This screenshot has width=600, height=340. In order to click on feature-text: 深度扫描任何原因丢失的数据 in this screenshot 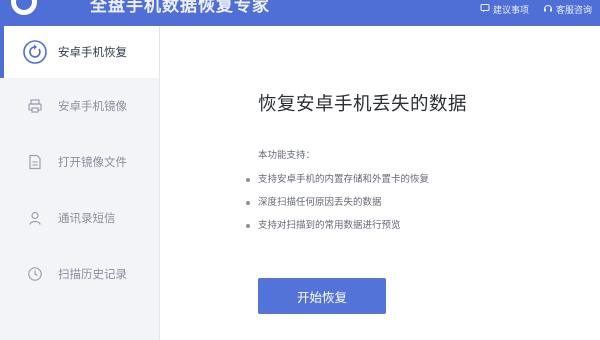, I will do `click(320, 202)`.